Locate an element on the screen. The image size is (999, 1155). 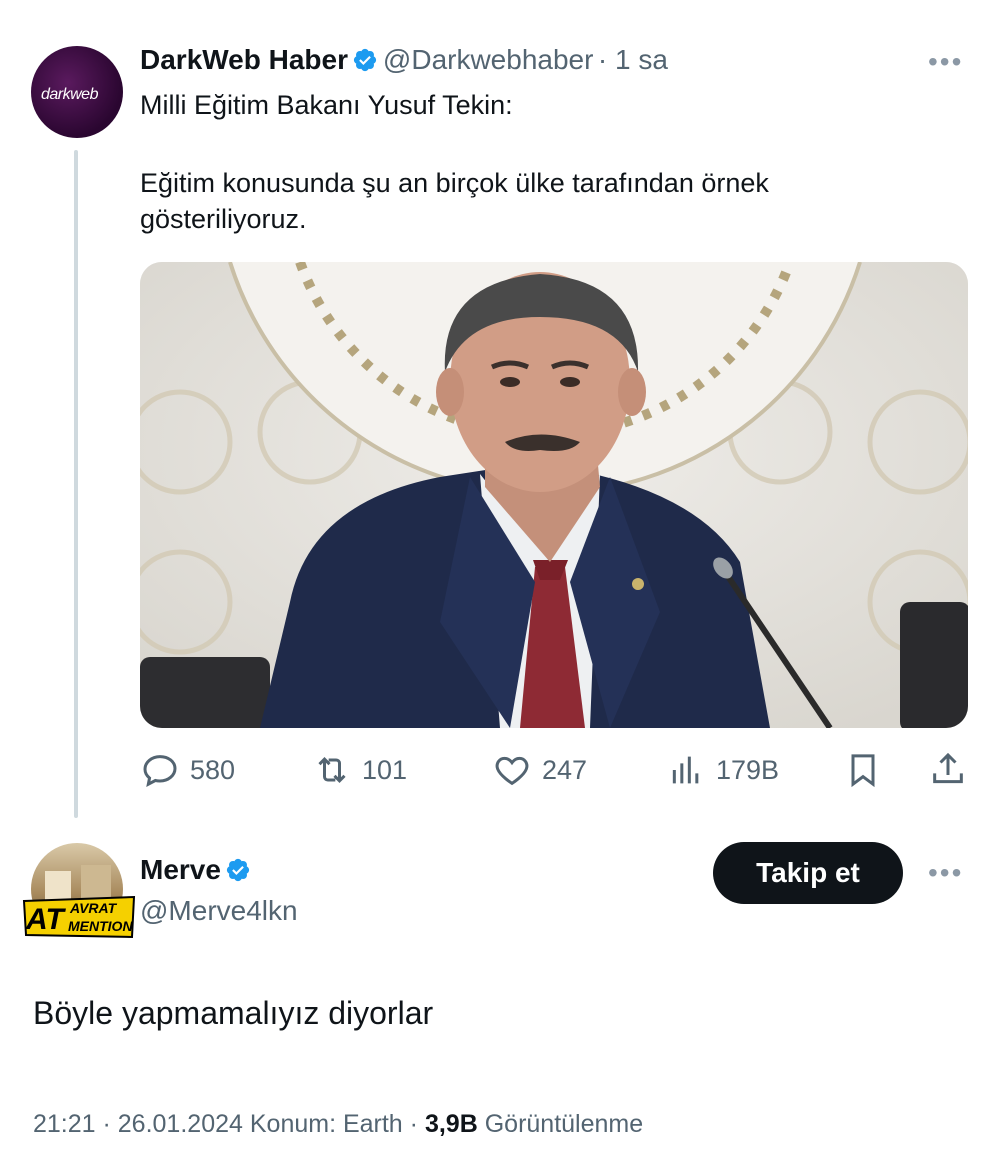
like-action: 247 is located at coordinates (539, 770).